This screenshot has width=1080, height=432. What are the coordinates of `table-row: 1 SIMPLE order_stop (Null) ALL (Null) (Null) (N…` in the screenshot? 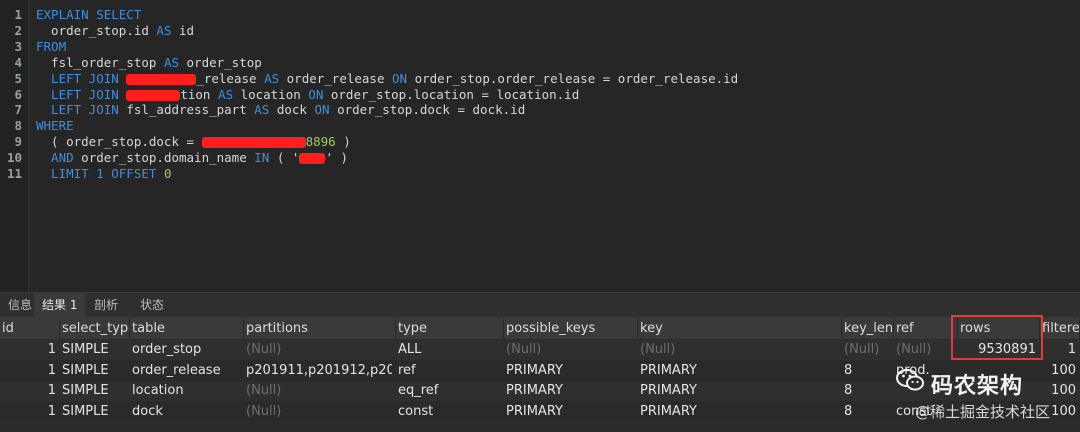 It's located at (540, 350).